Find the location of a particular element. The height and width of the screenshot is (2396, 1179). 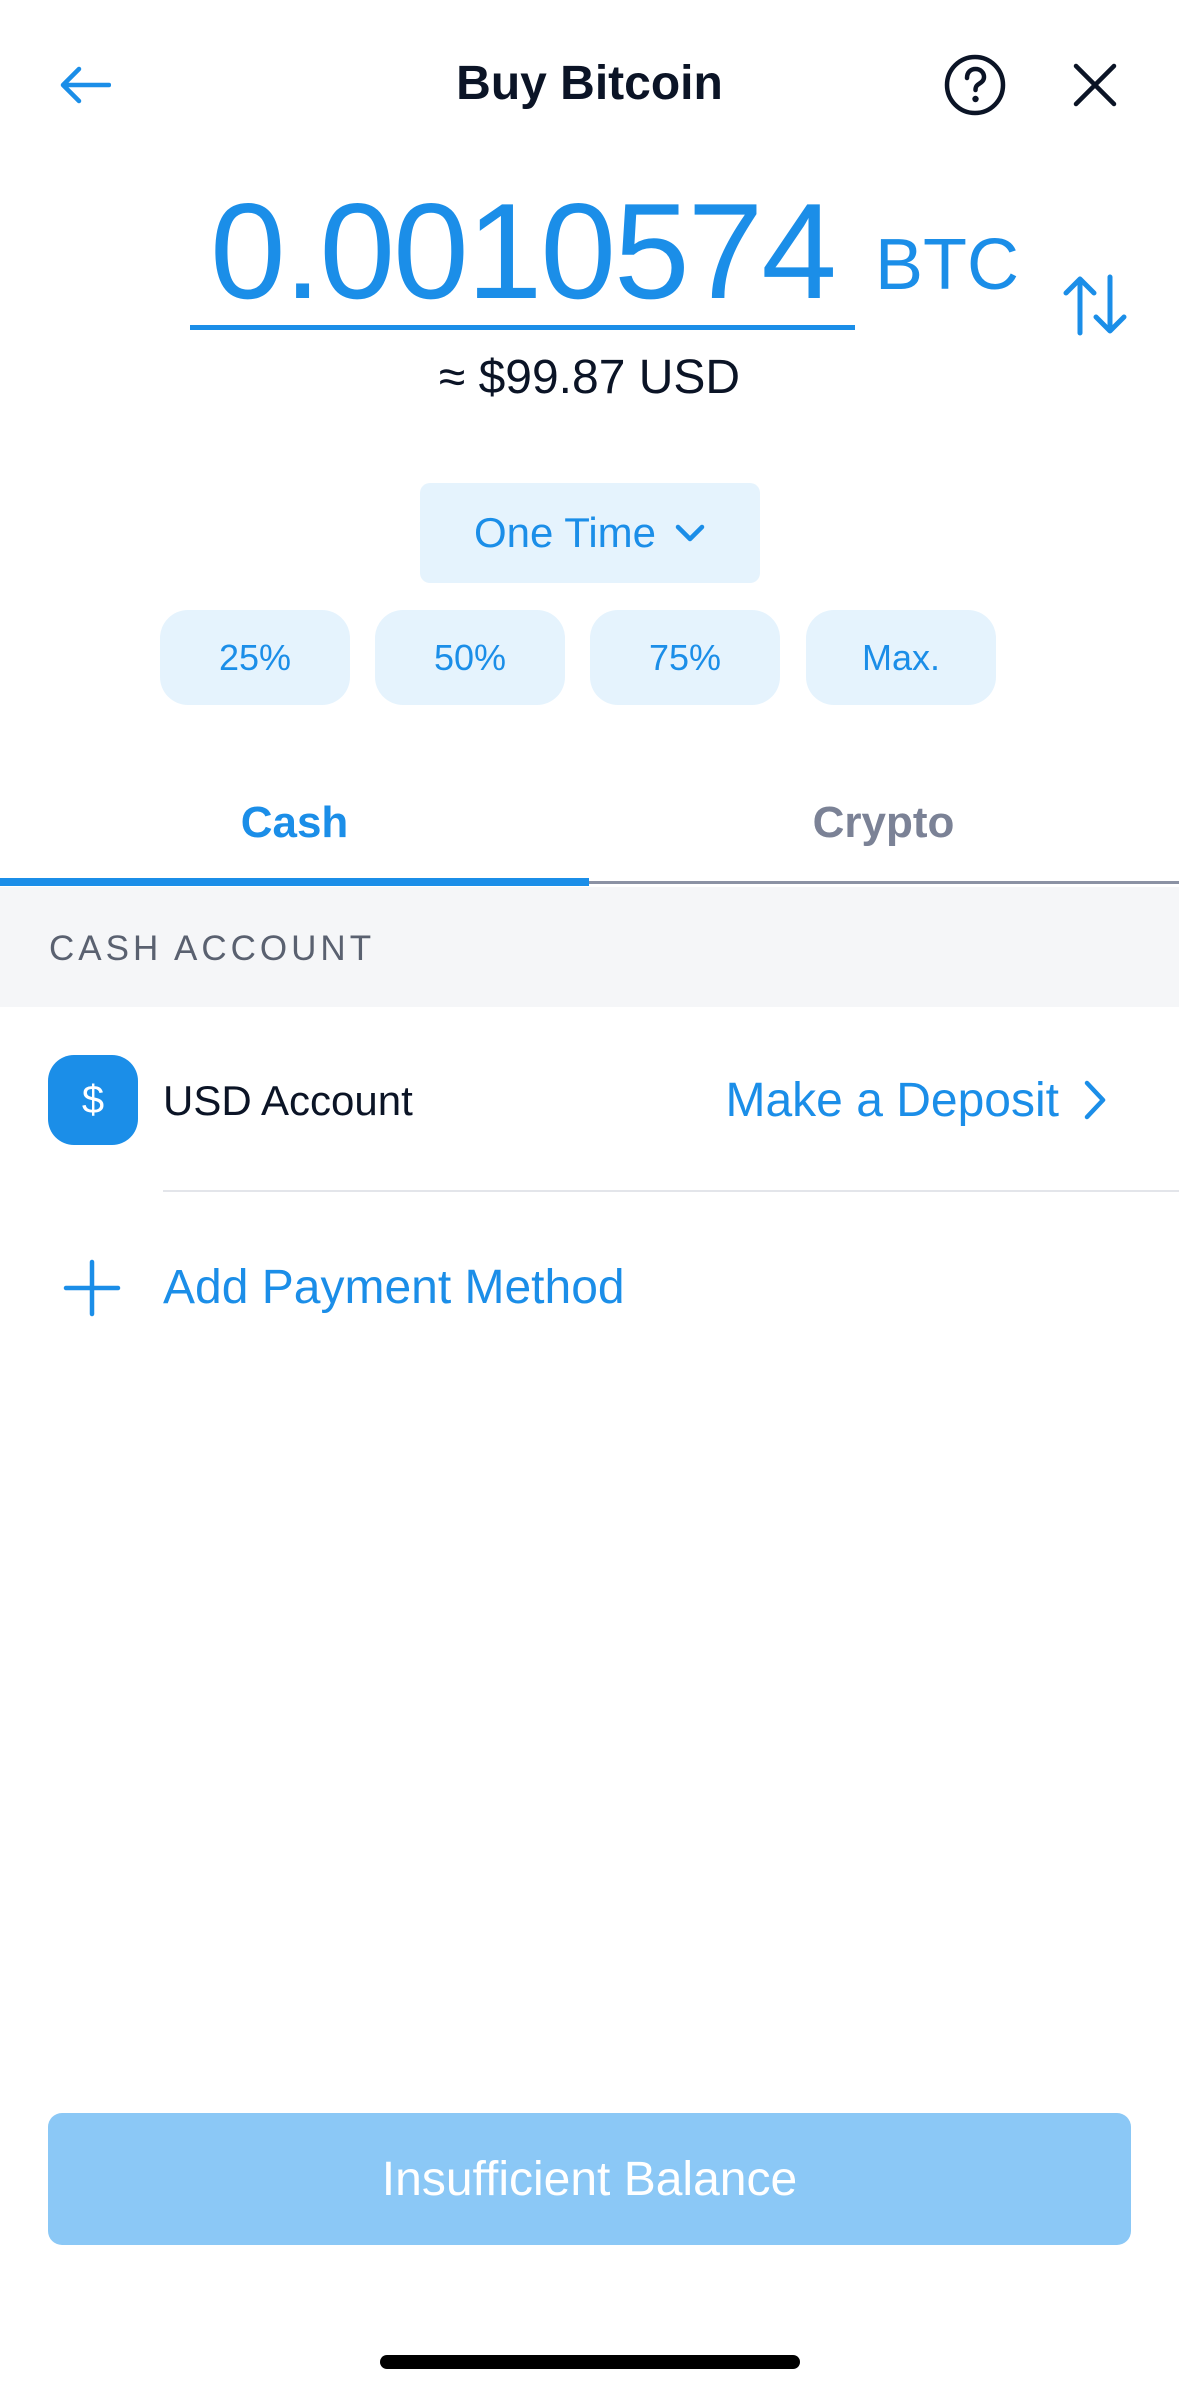

percent-50-button: 50% is located at coordinates (470, 657).